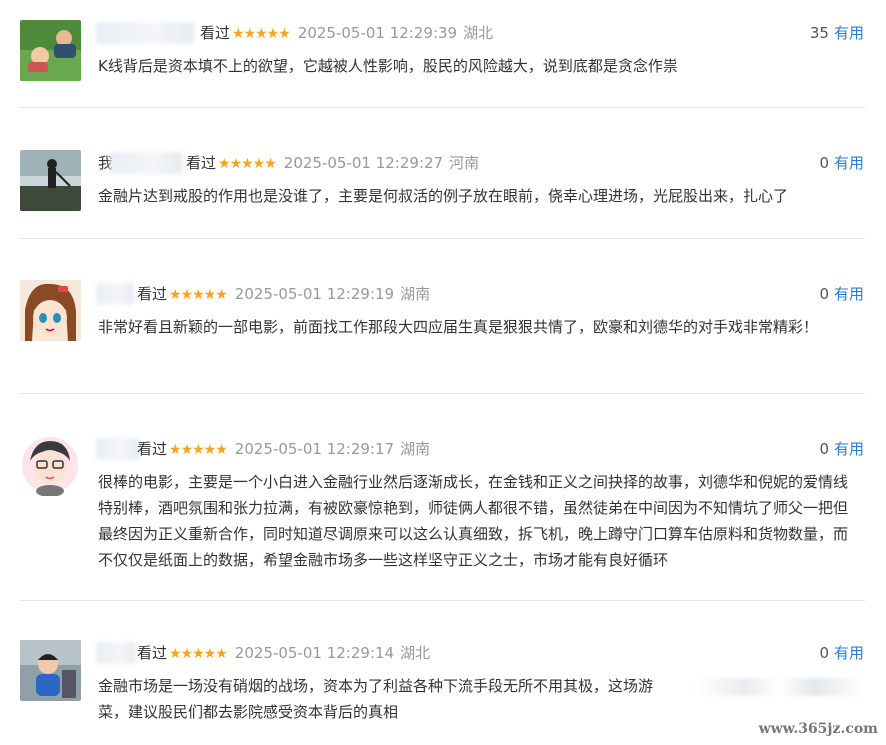 This screenshot has height=745, width=886. I want to click on watermark: www.365jz.com, so click(818, 729).